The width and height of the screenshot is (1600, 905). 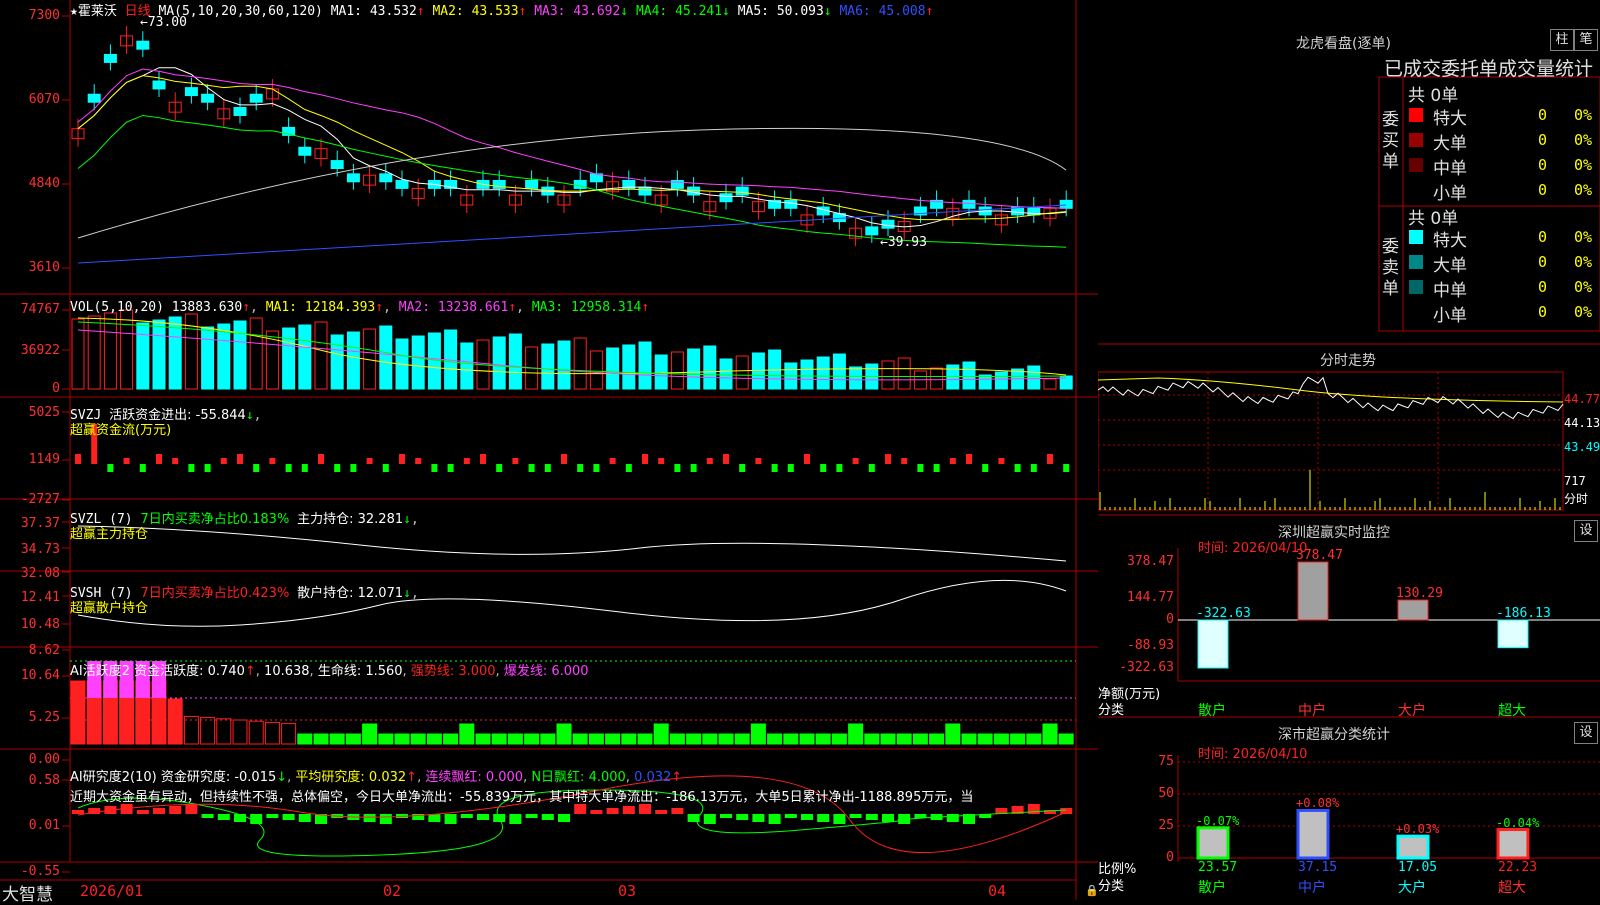 What do you see at coordinates (1586, 40) in the screenshot?
I see `order-mode-button: 笔` at bounding box center [1586, 40].